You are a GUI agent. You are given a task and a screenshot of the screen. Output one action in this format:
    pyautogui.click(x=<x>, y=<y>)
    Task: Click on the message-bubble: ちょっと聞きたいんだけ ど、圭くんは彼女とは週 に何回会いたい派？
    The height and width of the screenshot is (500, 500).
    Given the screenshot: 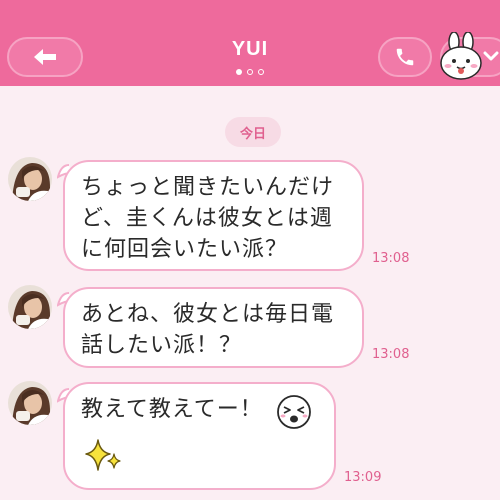 What is the action you would take?
    pyautogui.click(x=213, y=215)
    